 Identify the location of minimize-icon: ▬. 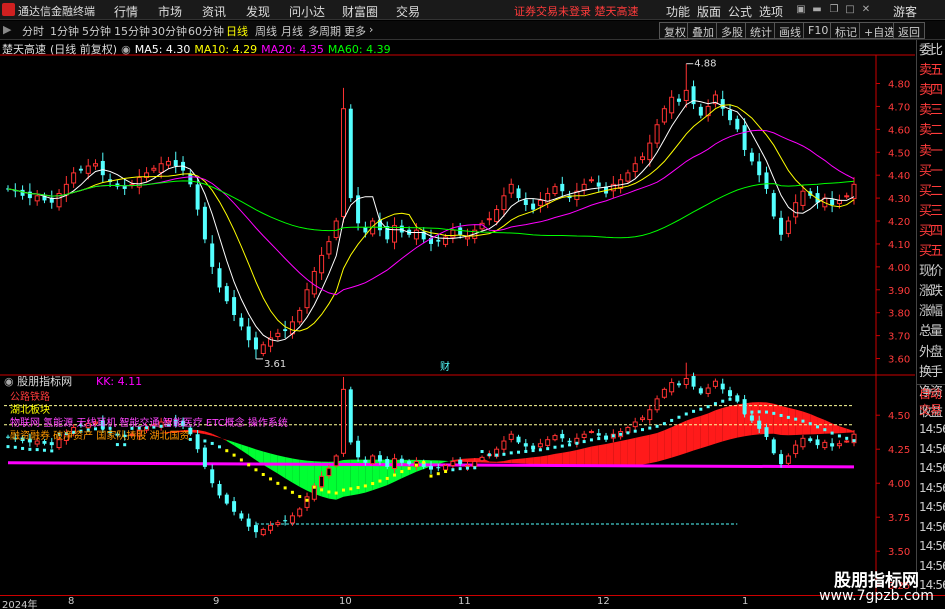
(817, 9).